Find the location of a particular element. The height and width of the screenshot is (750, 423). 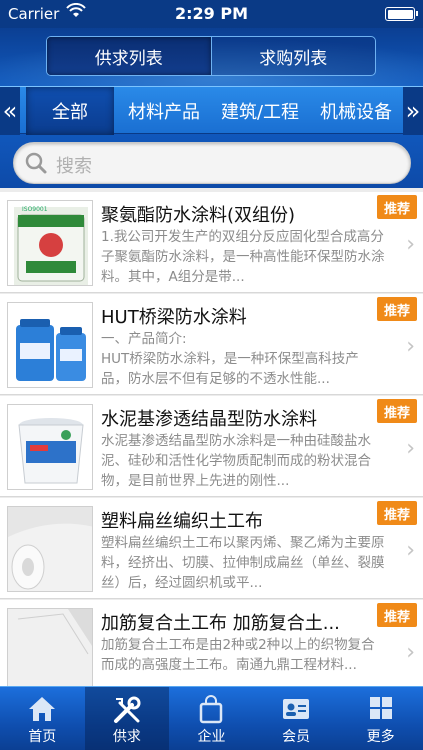

tab-label: 供求 is located at coordinates (126, 737).